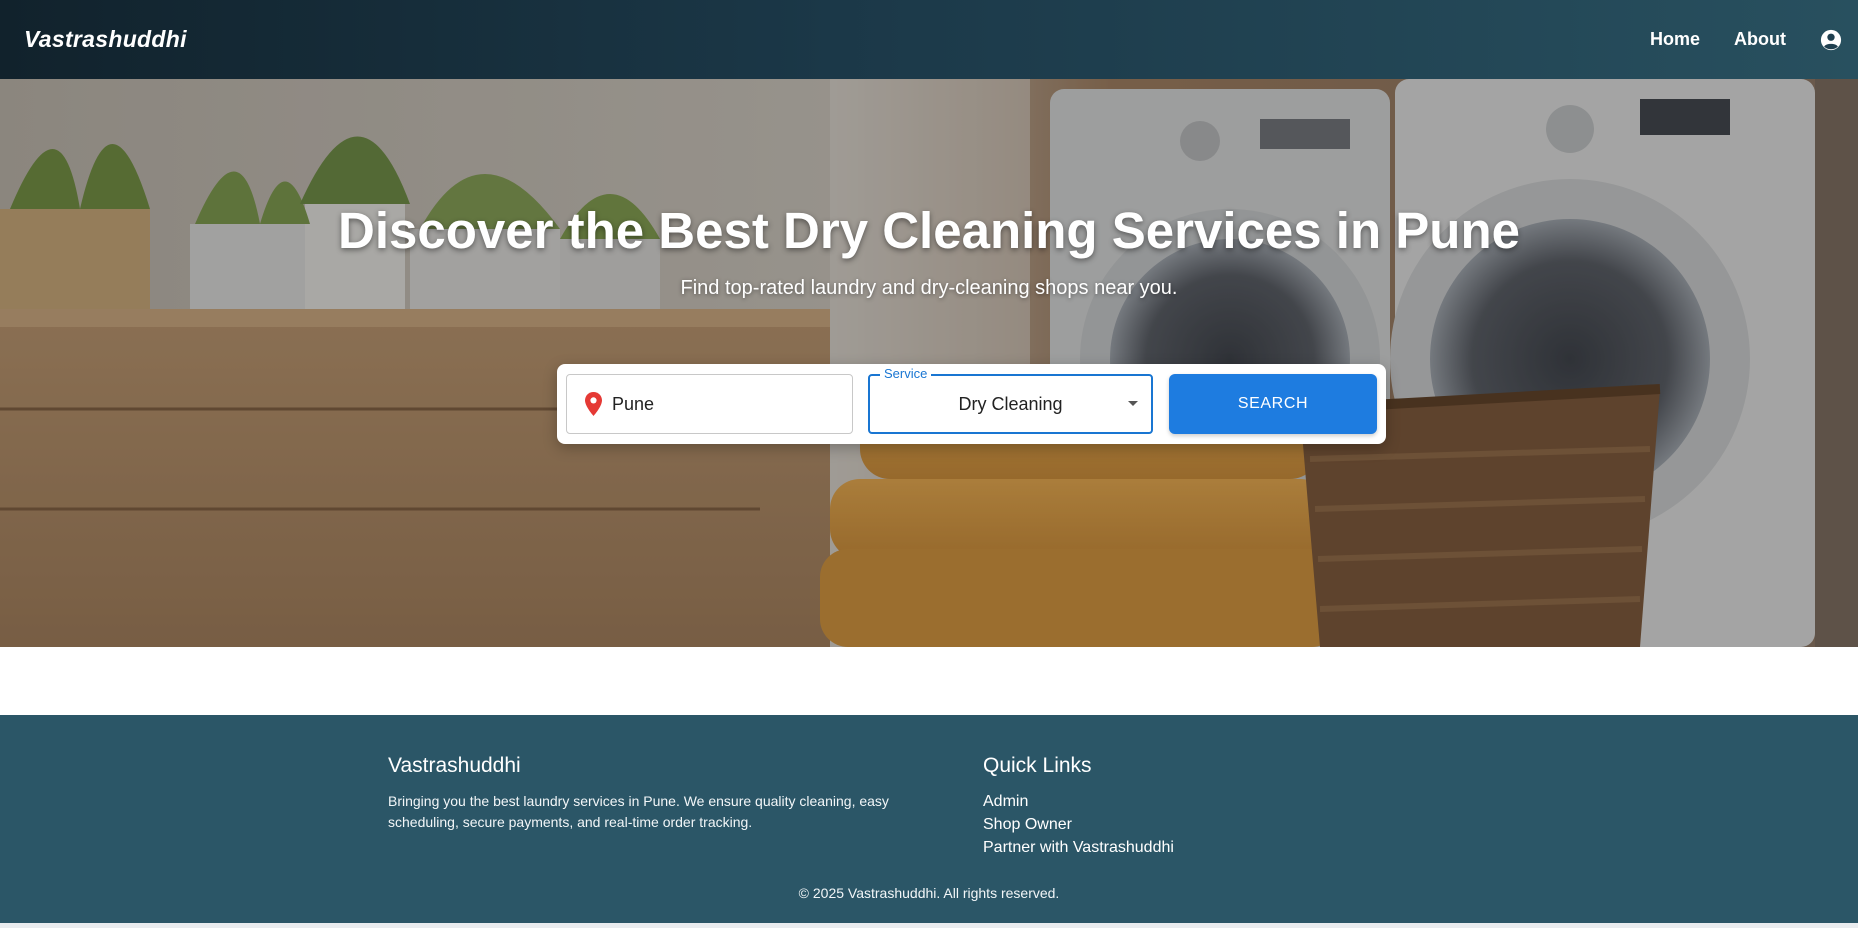  What do you see at coordinates (1133, 801) in the screenshot?
I see `footer-link-admin: Admin` at bounding box center [1133, 801].